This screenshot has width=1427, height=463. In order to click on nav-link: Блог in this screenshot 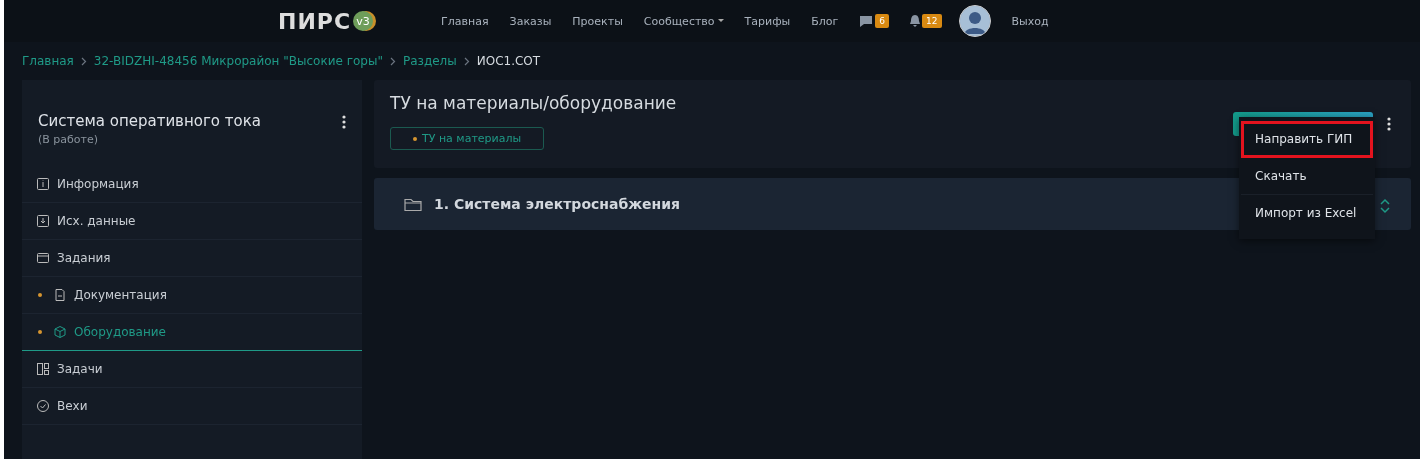, I will do `click(825, 21)`.